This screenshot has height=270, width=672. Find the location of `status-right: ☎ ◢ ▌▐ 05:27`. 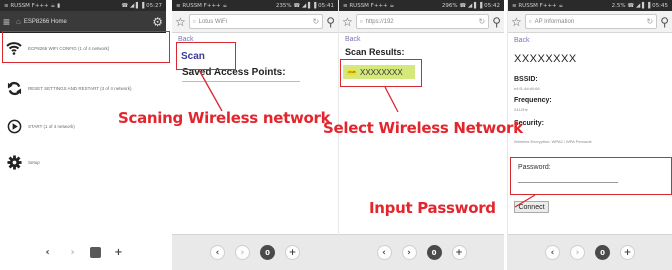

status-right: ☎ ◢ ▌▐ 05:27 is located at coordinates (141, 5).